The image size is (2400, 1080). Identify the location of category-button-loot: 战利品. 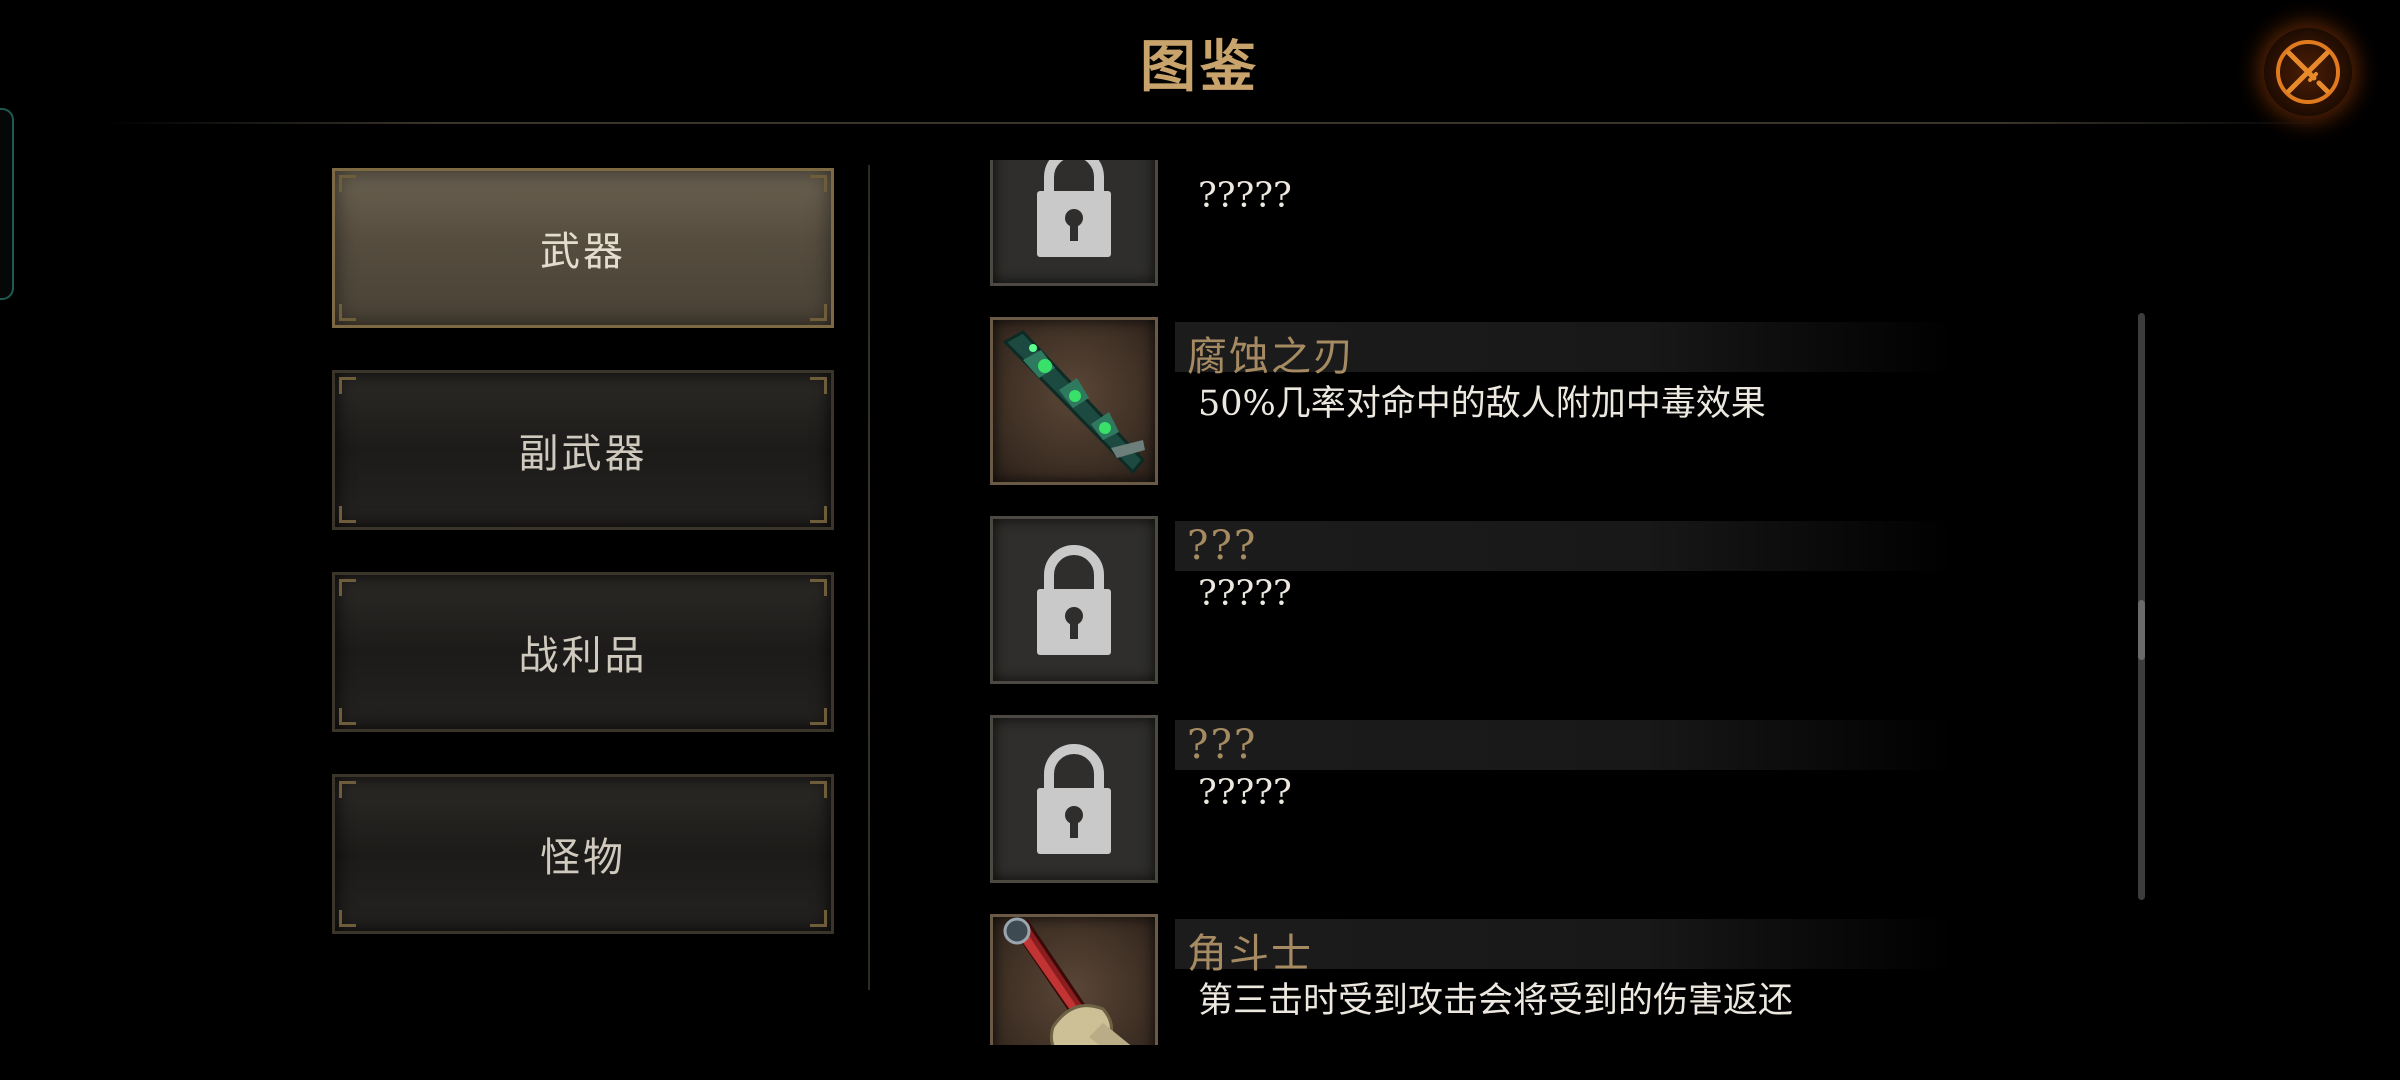
(583, 652).